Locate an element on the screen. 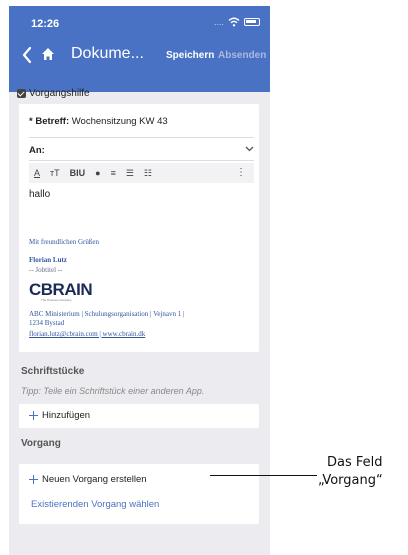 The image size is (408, 555). process-help-toggle: Vorgangshilfe is located at coordinates (53, 93).